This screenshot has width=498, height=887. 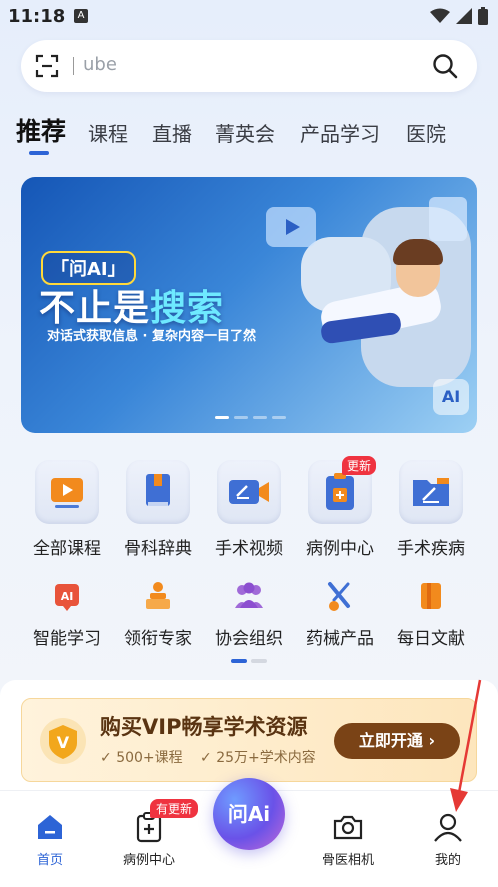 I want to click on quick-action-lead-experts: 领衔专家, so click(x=158, y=613).